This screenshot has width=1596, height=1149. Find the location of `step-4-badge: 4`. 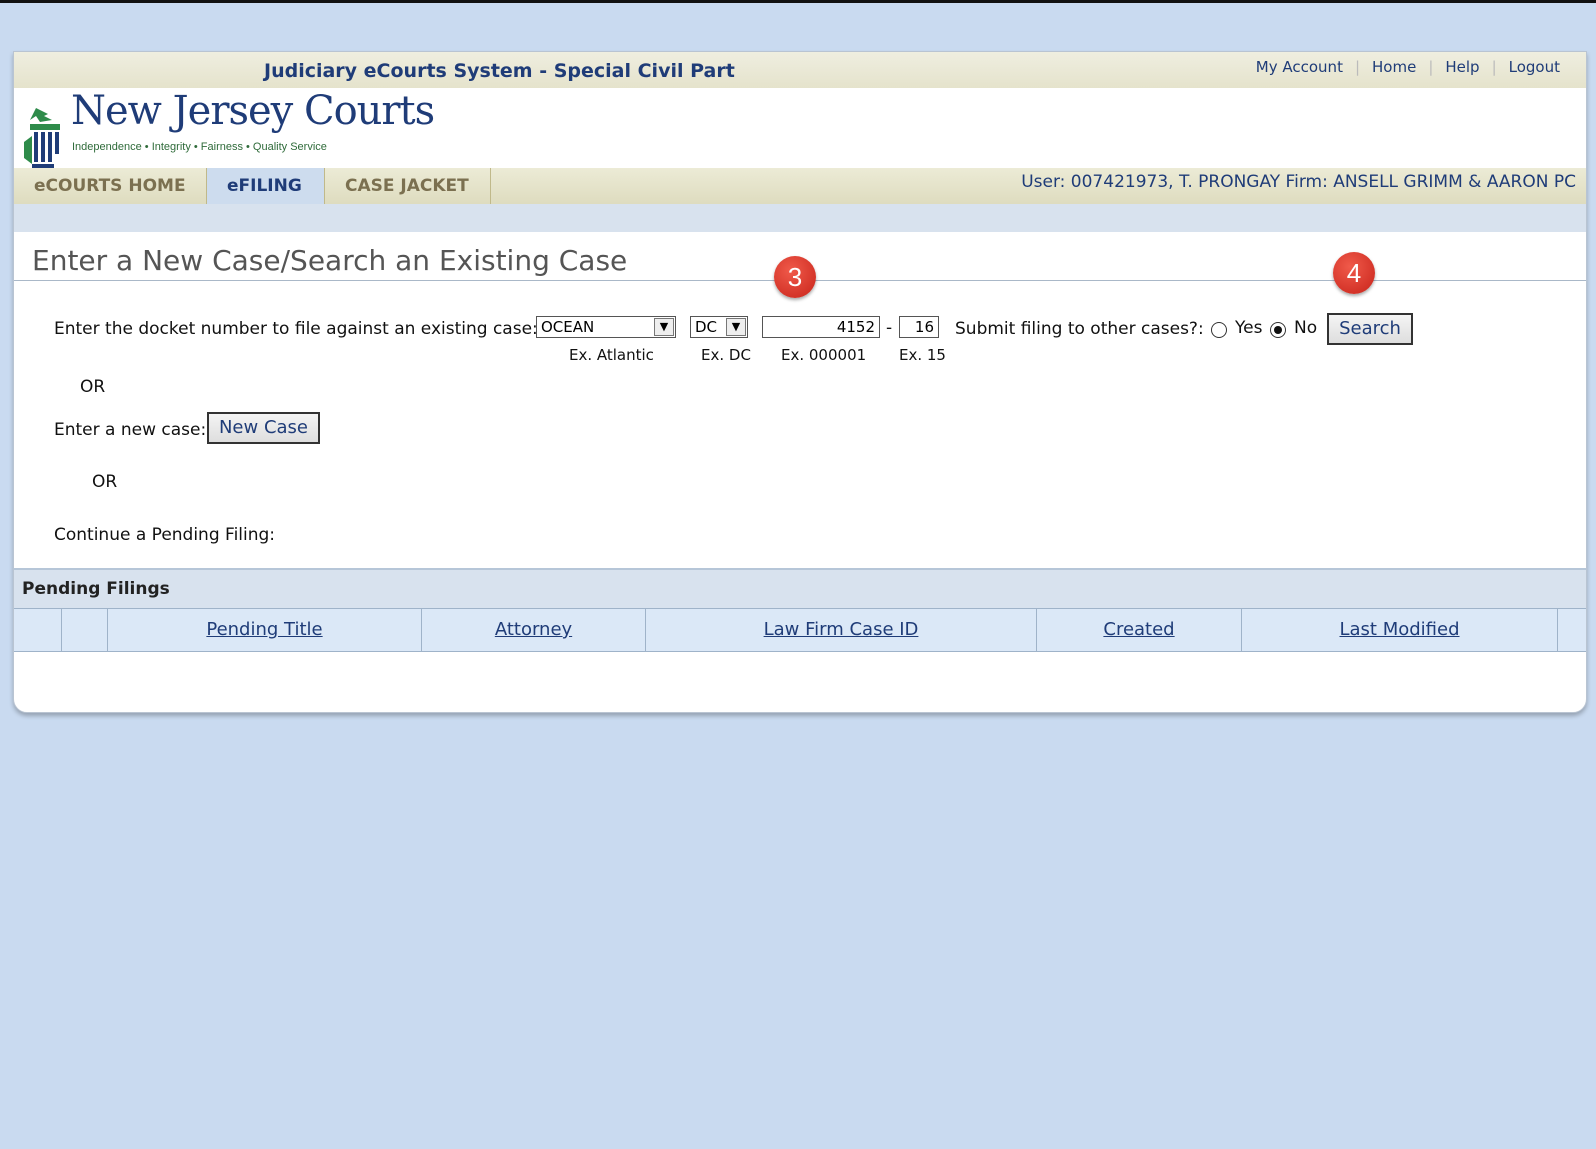

step-4-badge: 4 is located at coordinates (1354, 273).